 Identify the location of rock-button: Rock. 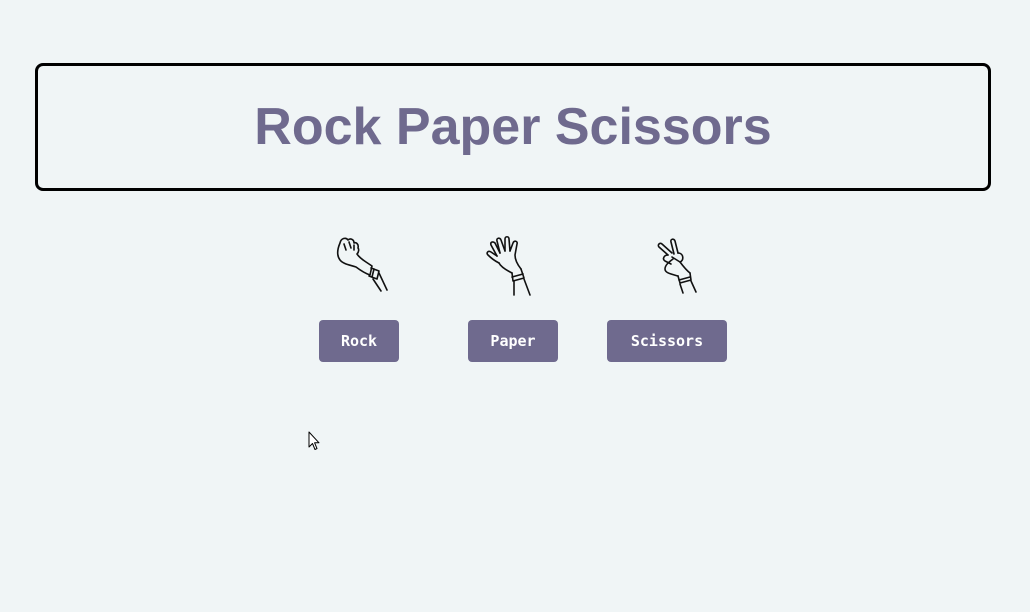
(359, 341).